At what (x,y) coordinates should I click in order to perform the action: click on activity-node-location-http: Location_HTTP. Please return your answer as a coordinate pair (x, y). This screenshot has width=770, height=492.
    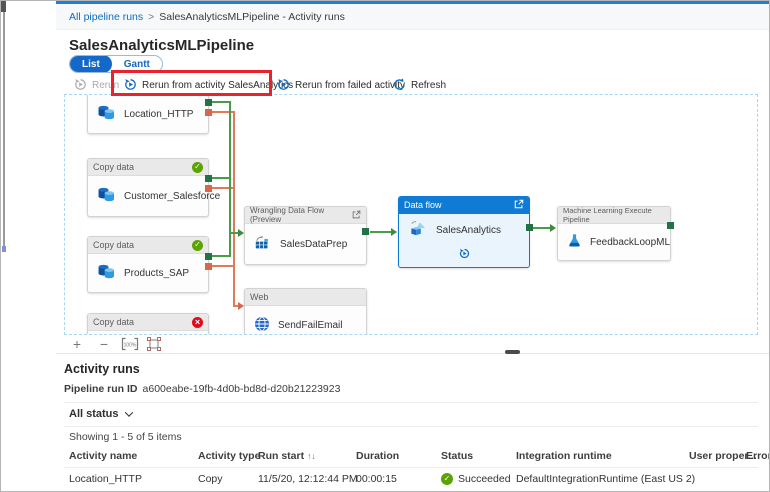
    Looking at the image, I should click on (148, 114).